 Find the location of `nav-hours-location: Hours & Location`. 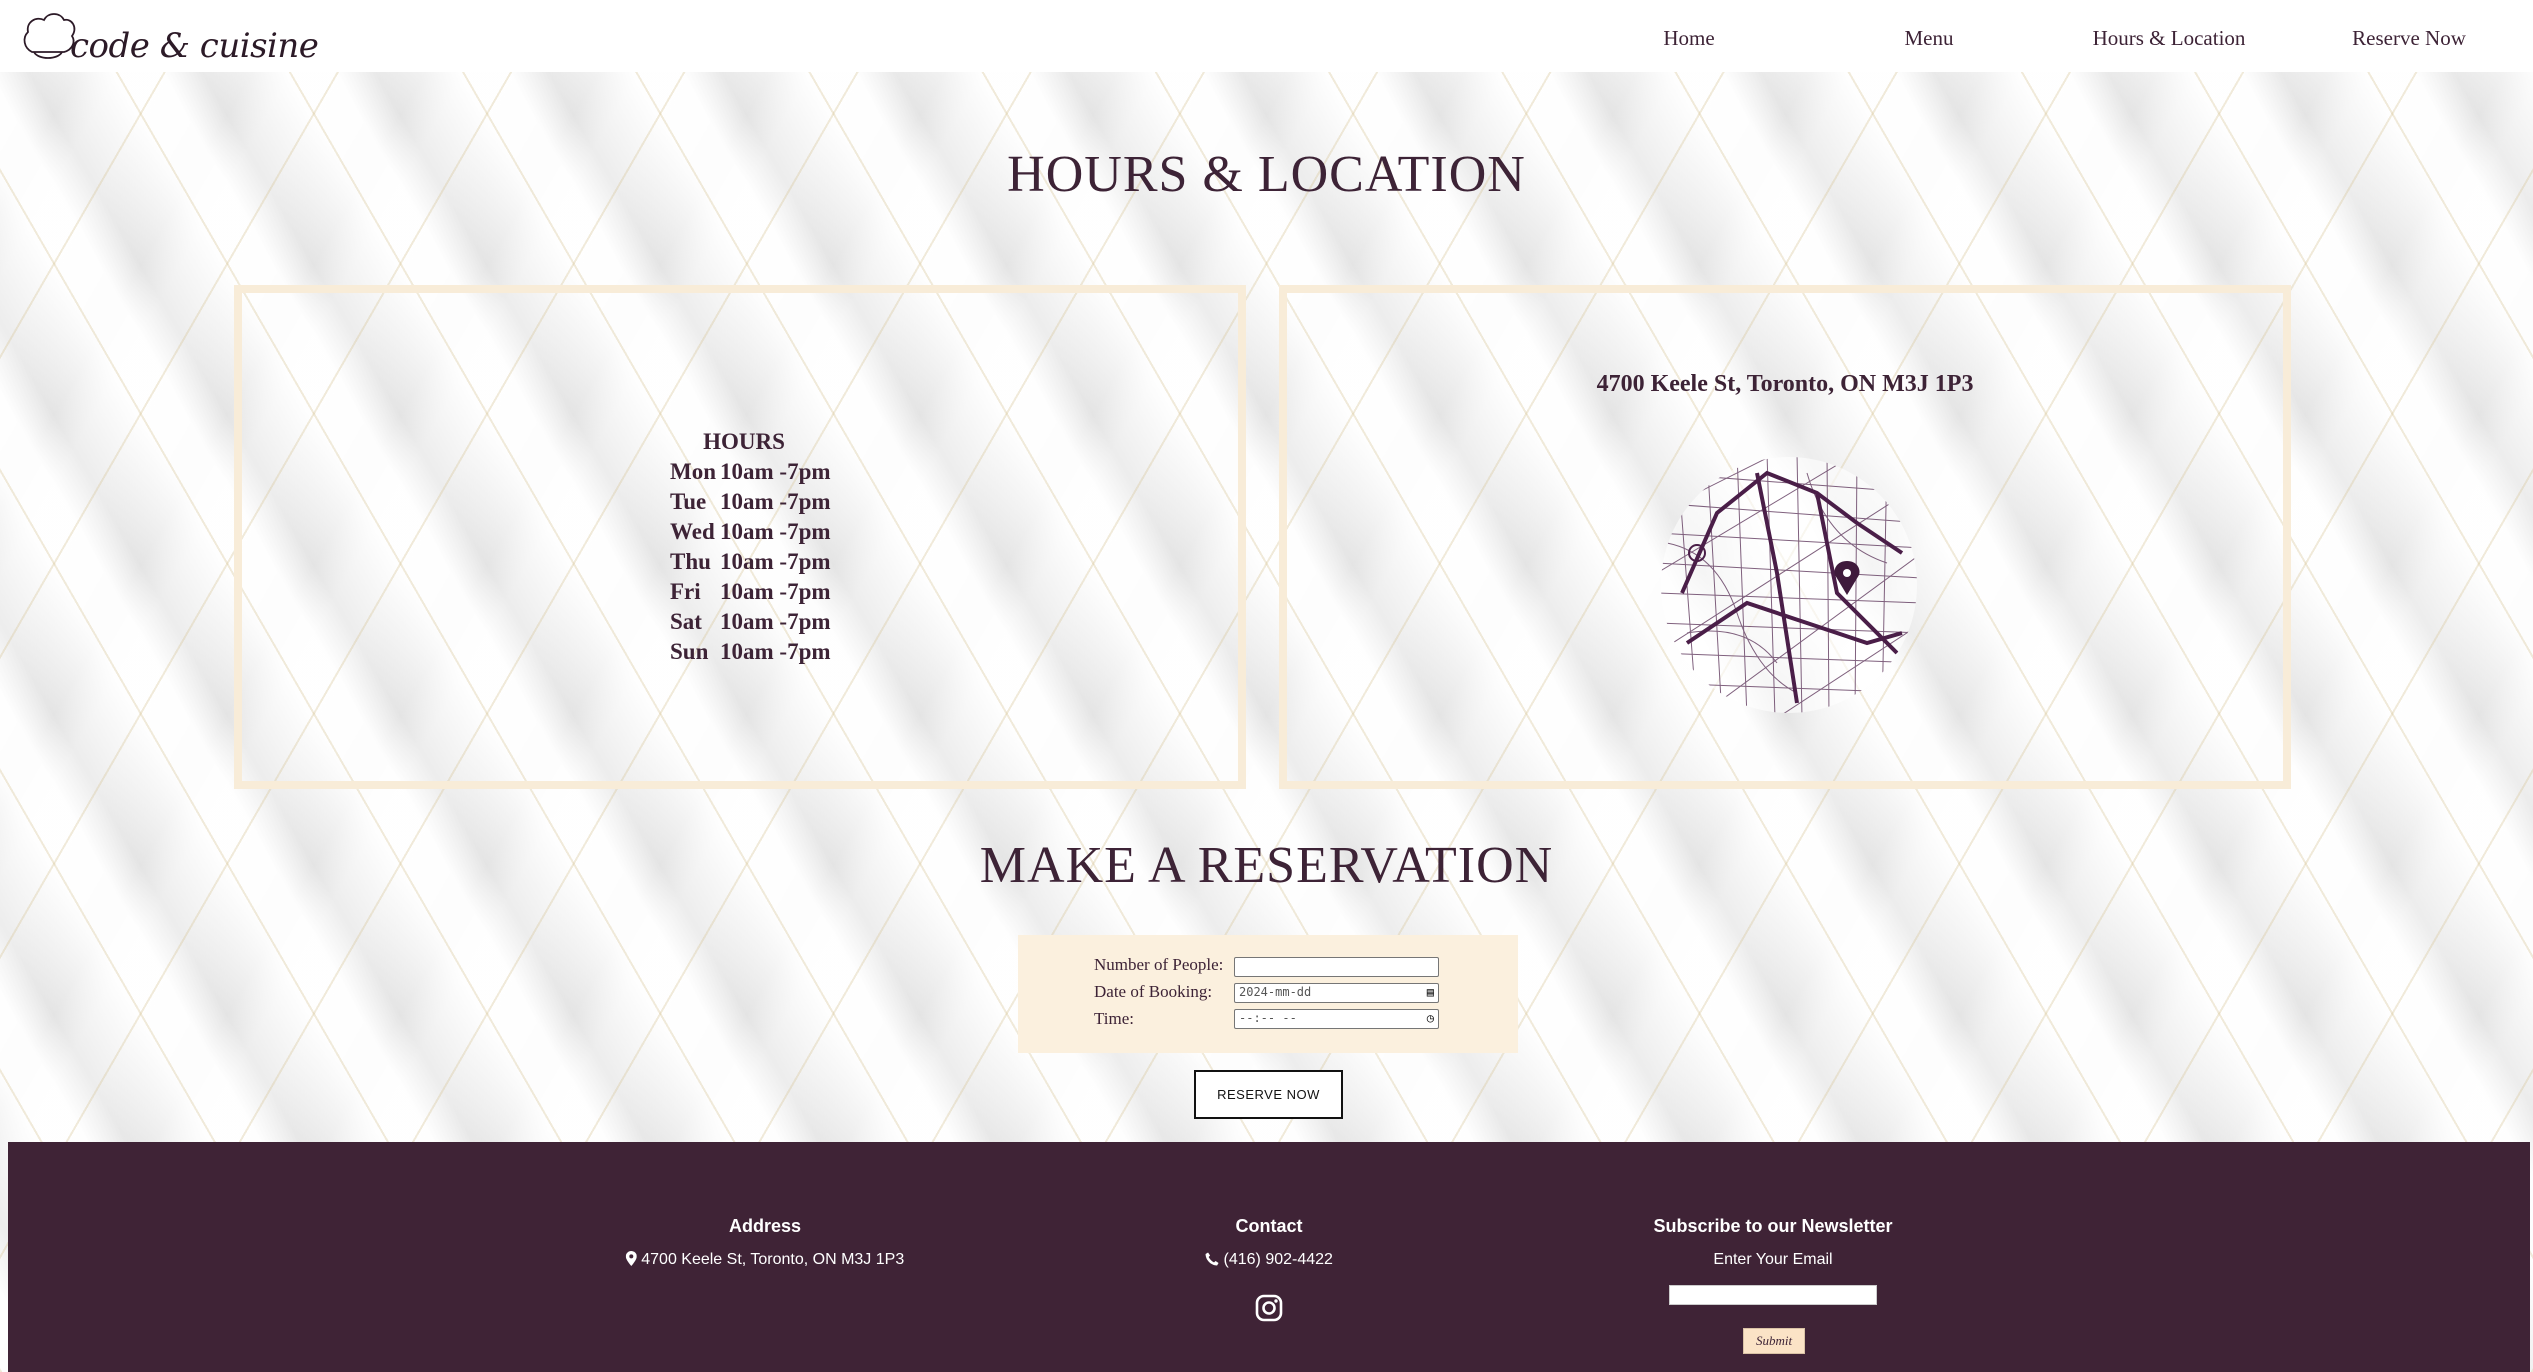

nav-hours-location: Hours & Location is located at coordinates (2169, 38).